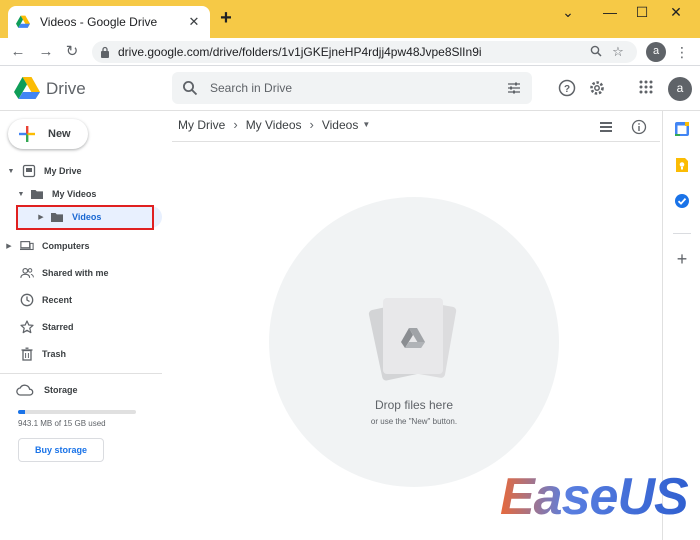 Image resolution: width=700 pixels, height=540 pixels. Describe the element at coordinates (23, 21) in the screenshot. I see `google-drive-favicon-icon` at that location.